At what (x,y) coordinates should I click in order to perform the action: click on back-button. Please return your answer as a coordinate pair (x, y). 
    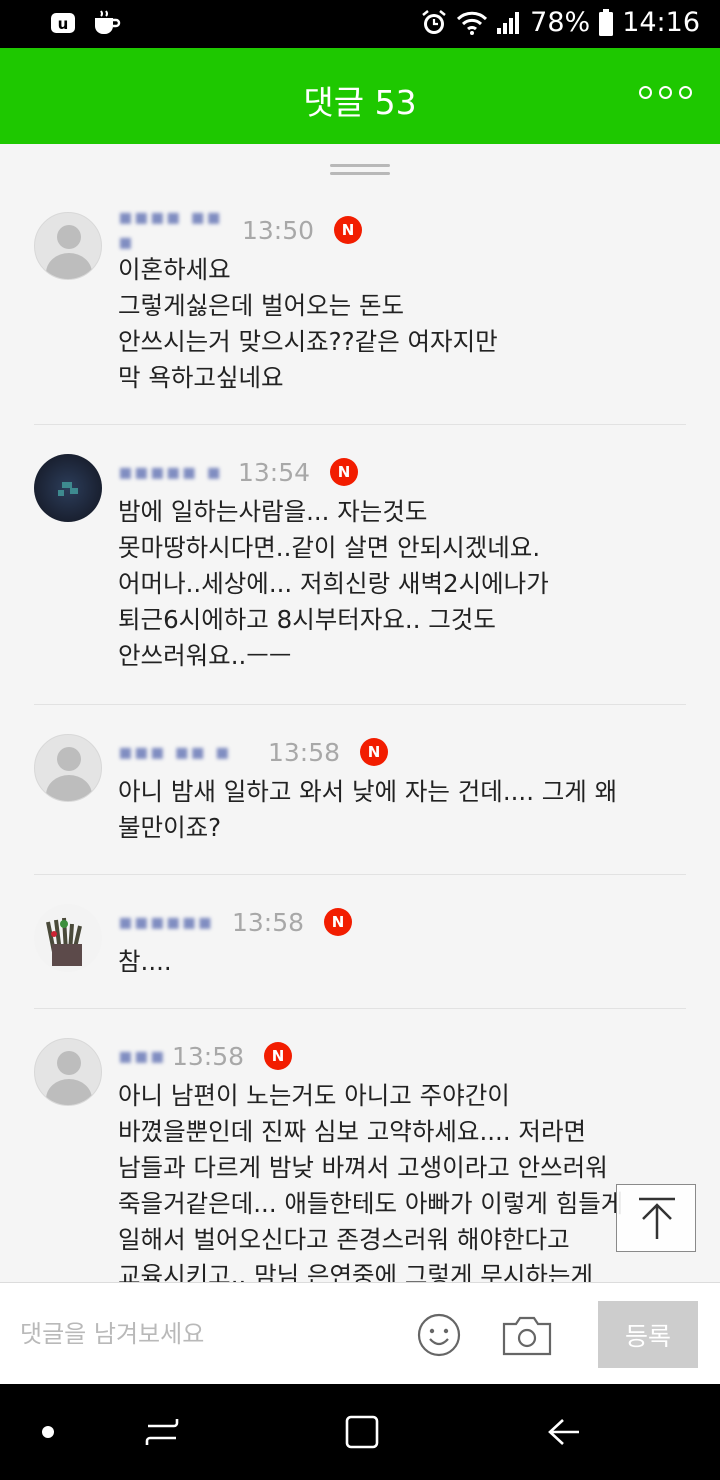
    Looking at the image, I should click on (564, 1432).